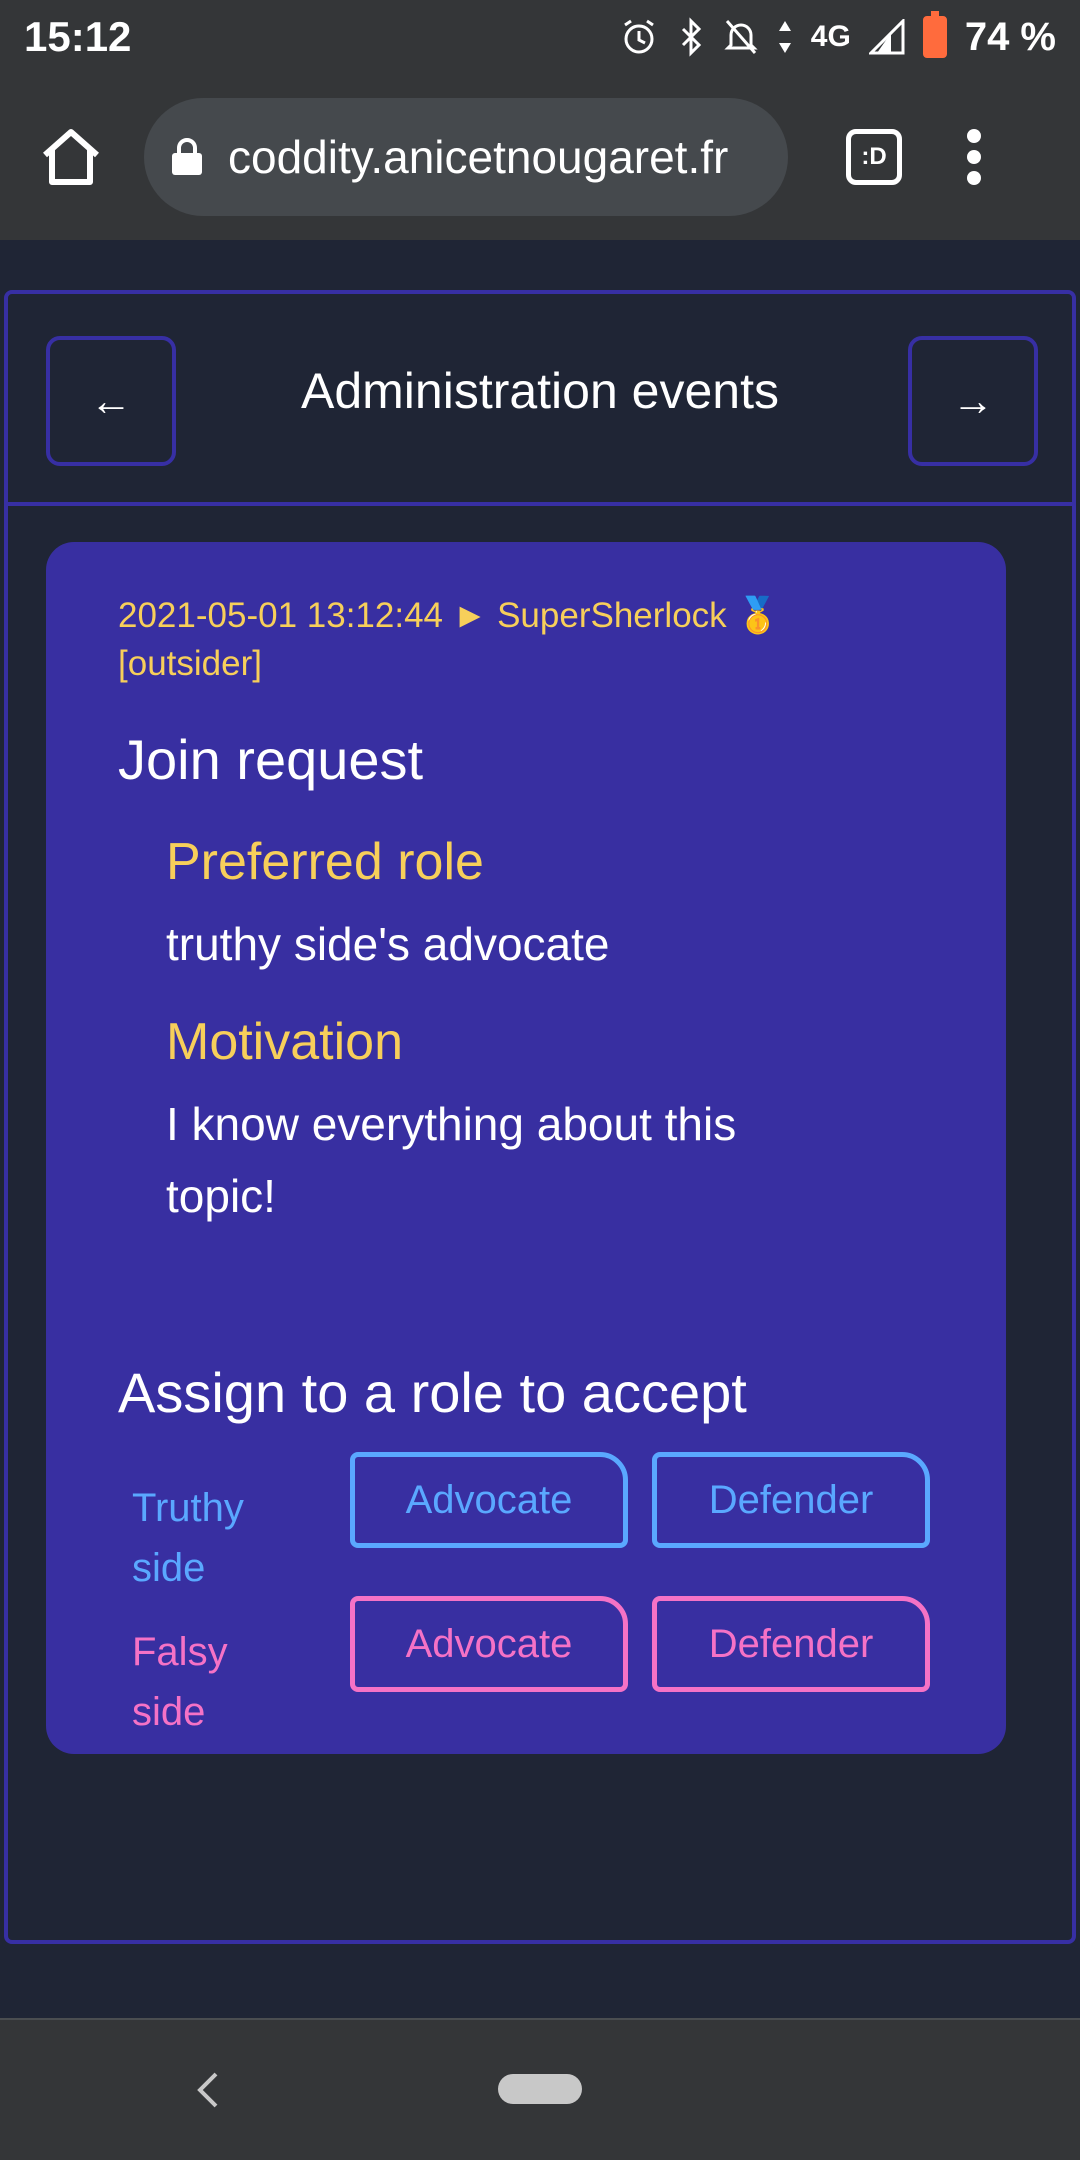  I want to click on battery-icon, so click(934, 34).